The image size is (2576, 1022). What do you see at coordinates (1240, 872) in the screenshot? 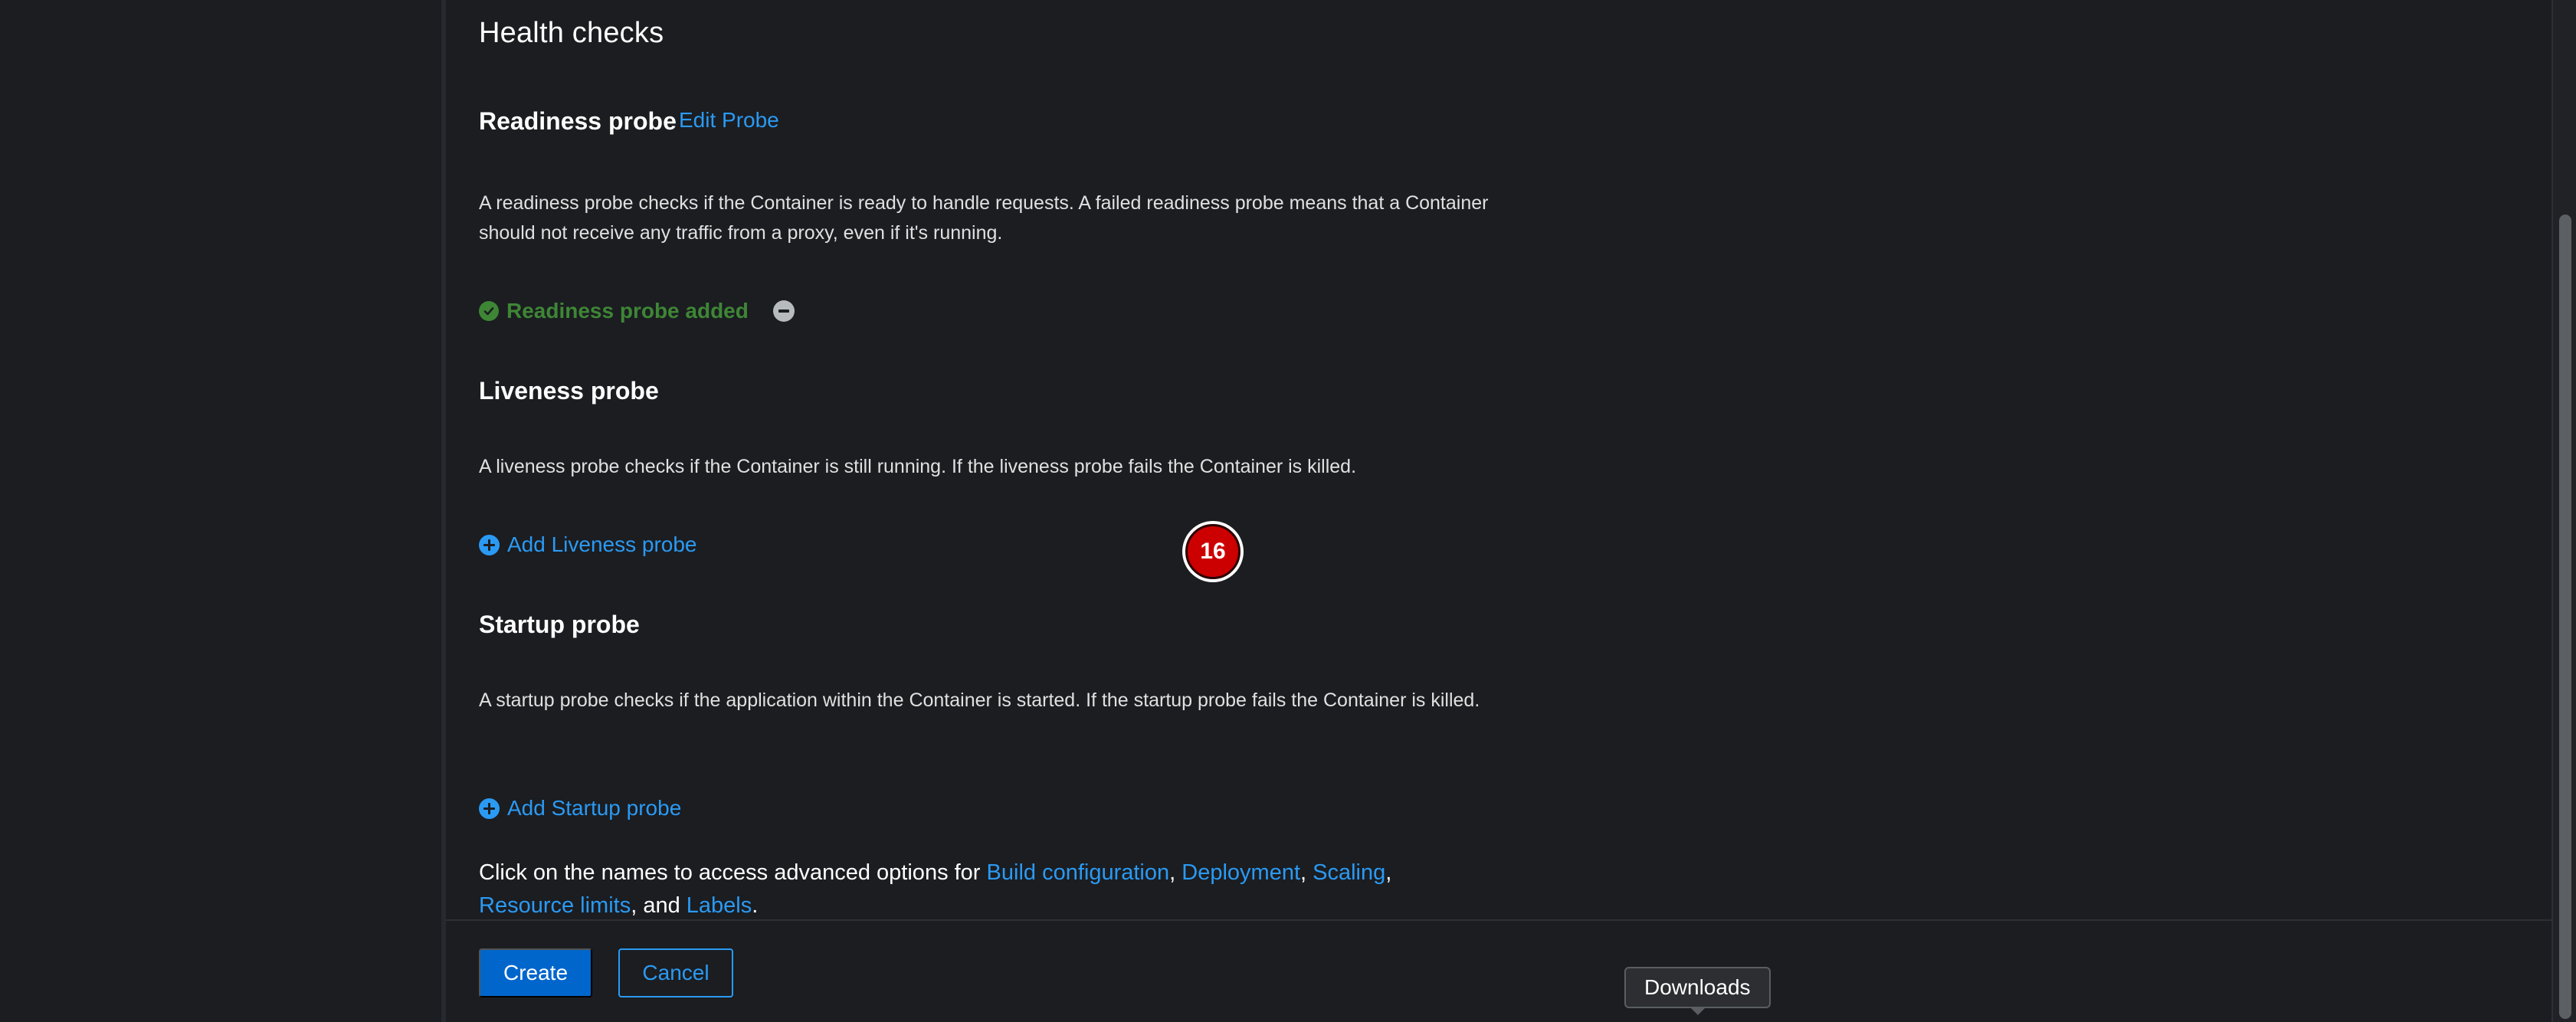
I see `deployment-link: Deployment` at bounding box center [1240, 872].